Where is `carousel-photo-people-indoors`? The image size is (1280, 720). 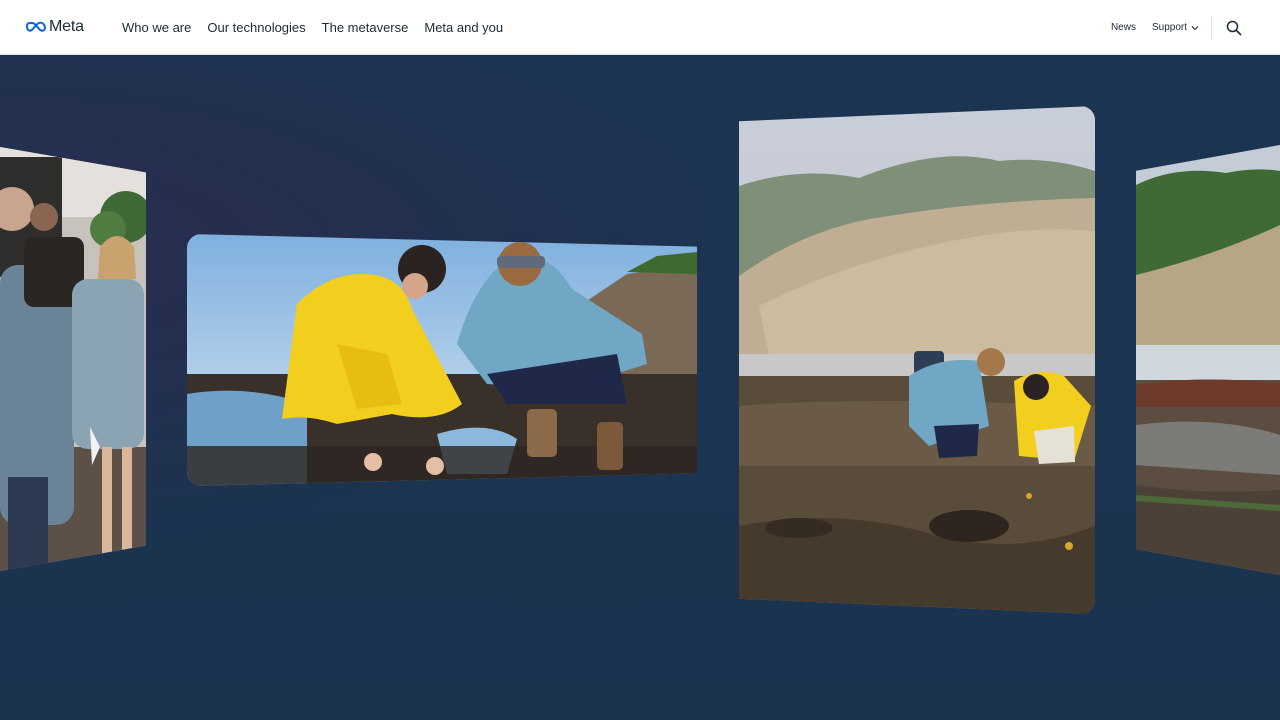
carousel-photo-people-indoors is located at coordinates (73, 359).